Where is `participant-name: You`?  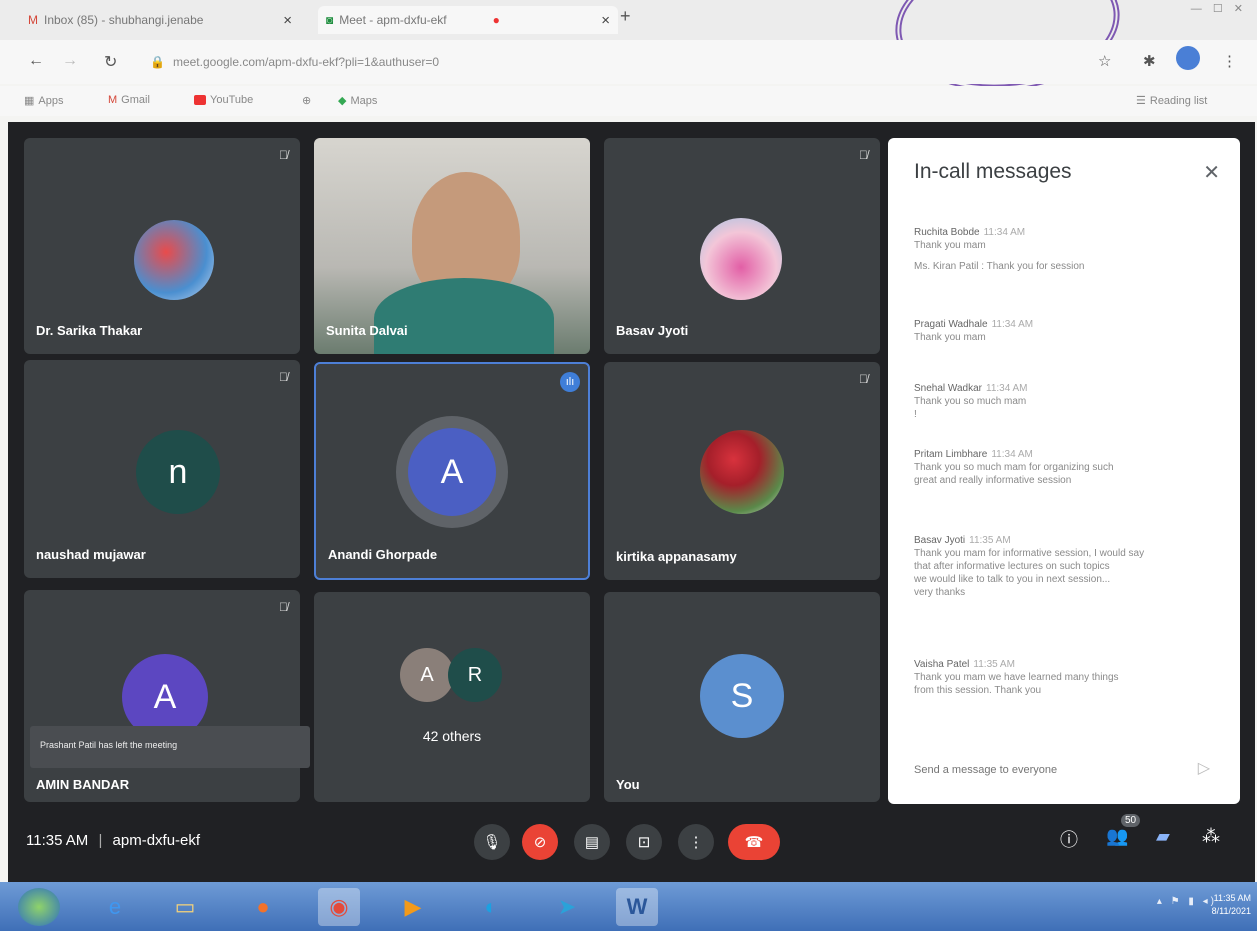 participant-name: You is located at coordinates (628, 784).